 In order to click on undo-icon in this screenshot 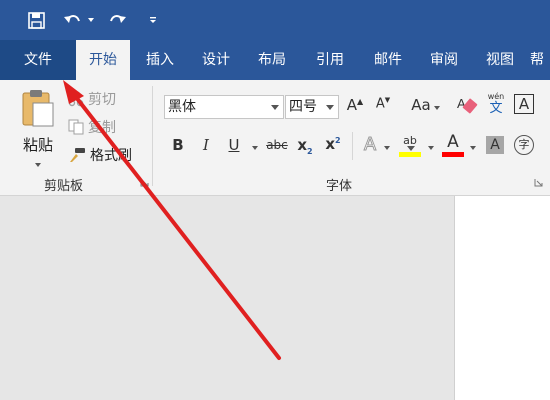, I will do `click(73, 20)`.